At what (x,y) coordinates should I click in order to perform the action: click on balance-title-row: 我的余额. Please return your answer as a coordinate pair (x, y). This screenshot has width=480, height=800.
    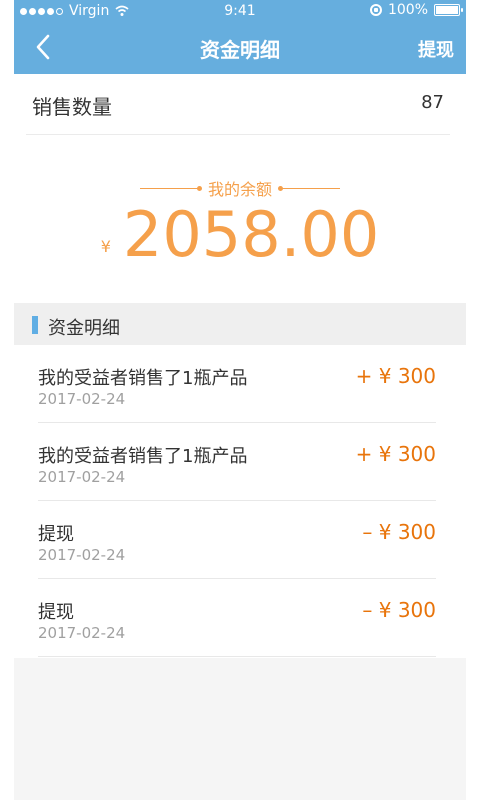
    Looking at the image, I should click on (240, 188).